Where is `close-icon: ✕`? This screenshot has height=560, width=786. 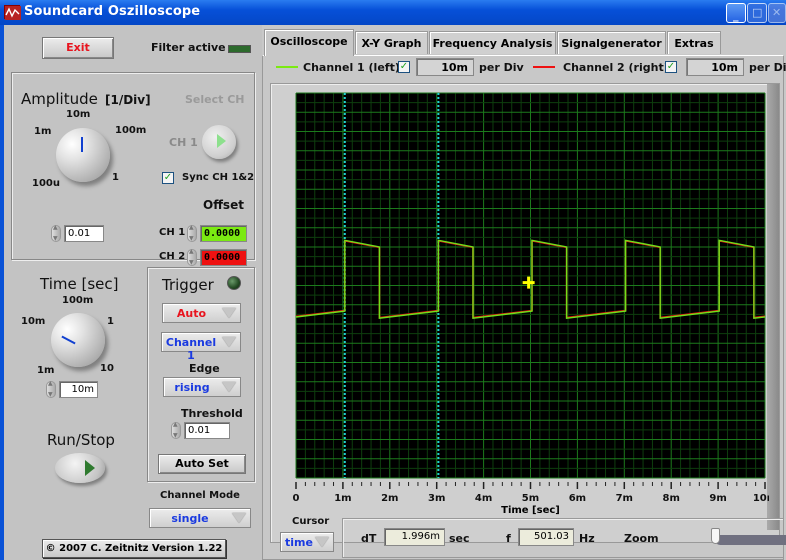 close-icon: ✕ is located at coordinates (777, 12).